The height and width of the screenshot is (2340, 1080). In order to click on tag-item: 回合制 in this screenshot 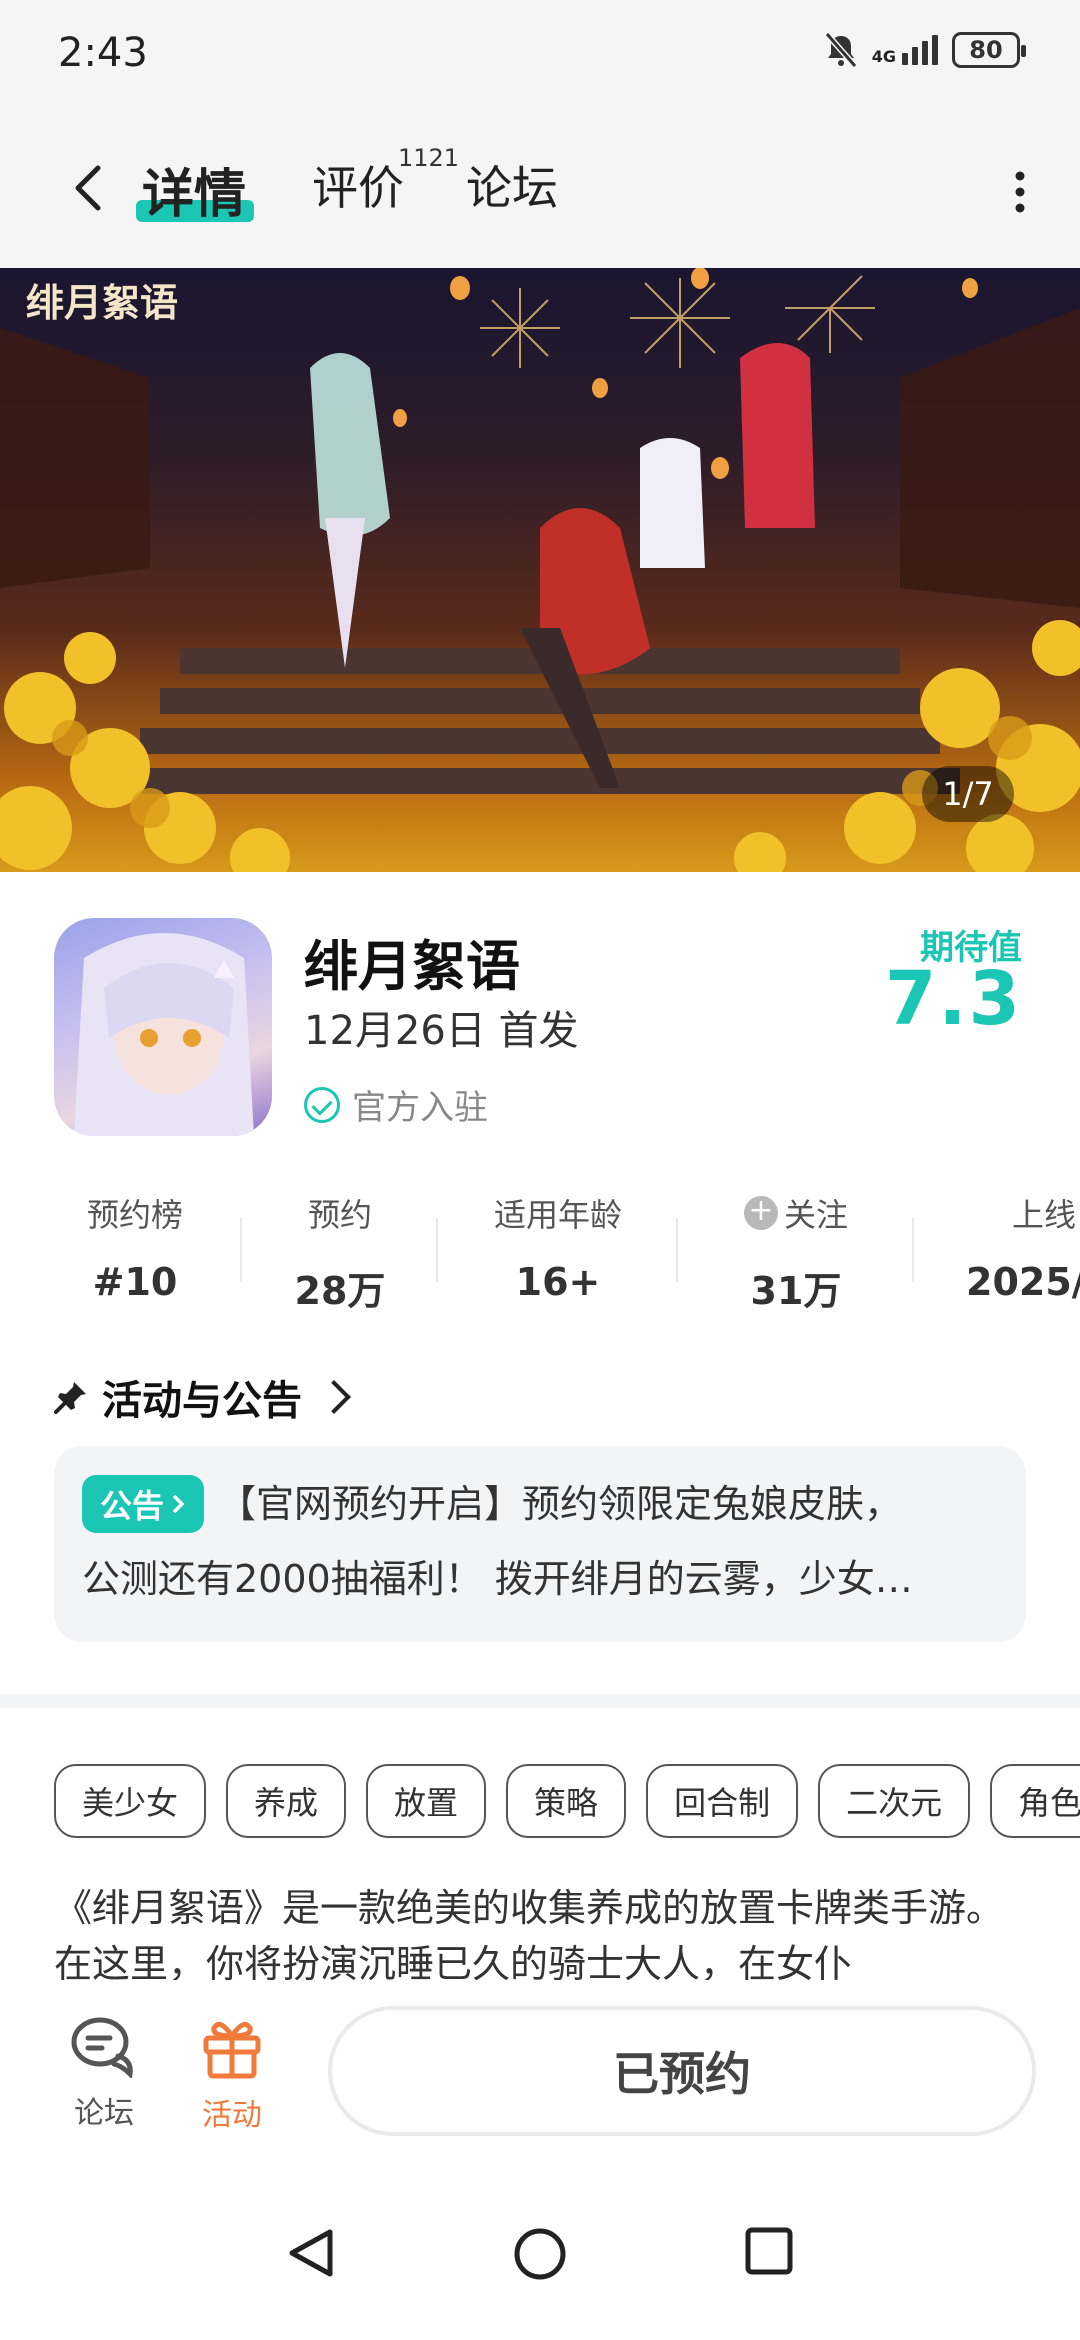, I will do `click(722, 1801)`.